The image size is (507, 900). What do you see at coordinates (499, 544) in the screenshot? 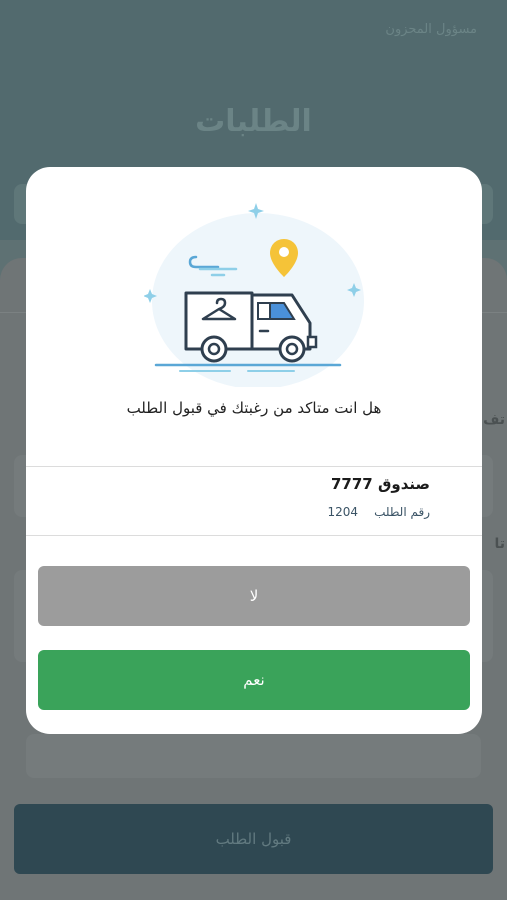
I see `background-label-fragment: تا` at bounding box center [499, 544].